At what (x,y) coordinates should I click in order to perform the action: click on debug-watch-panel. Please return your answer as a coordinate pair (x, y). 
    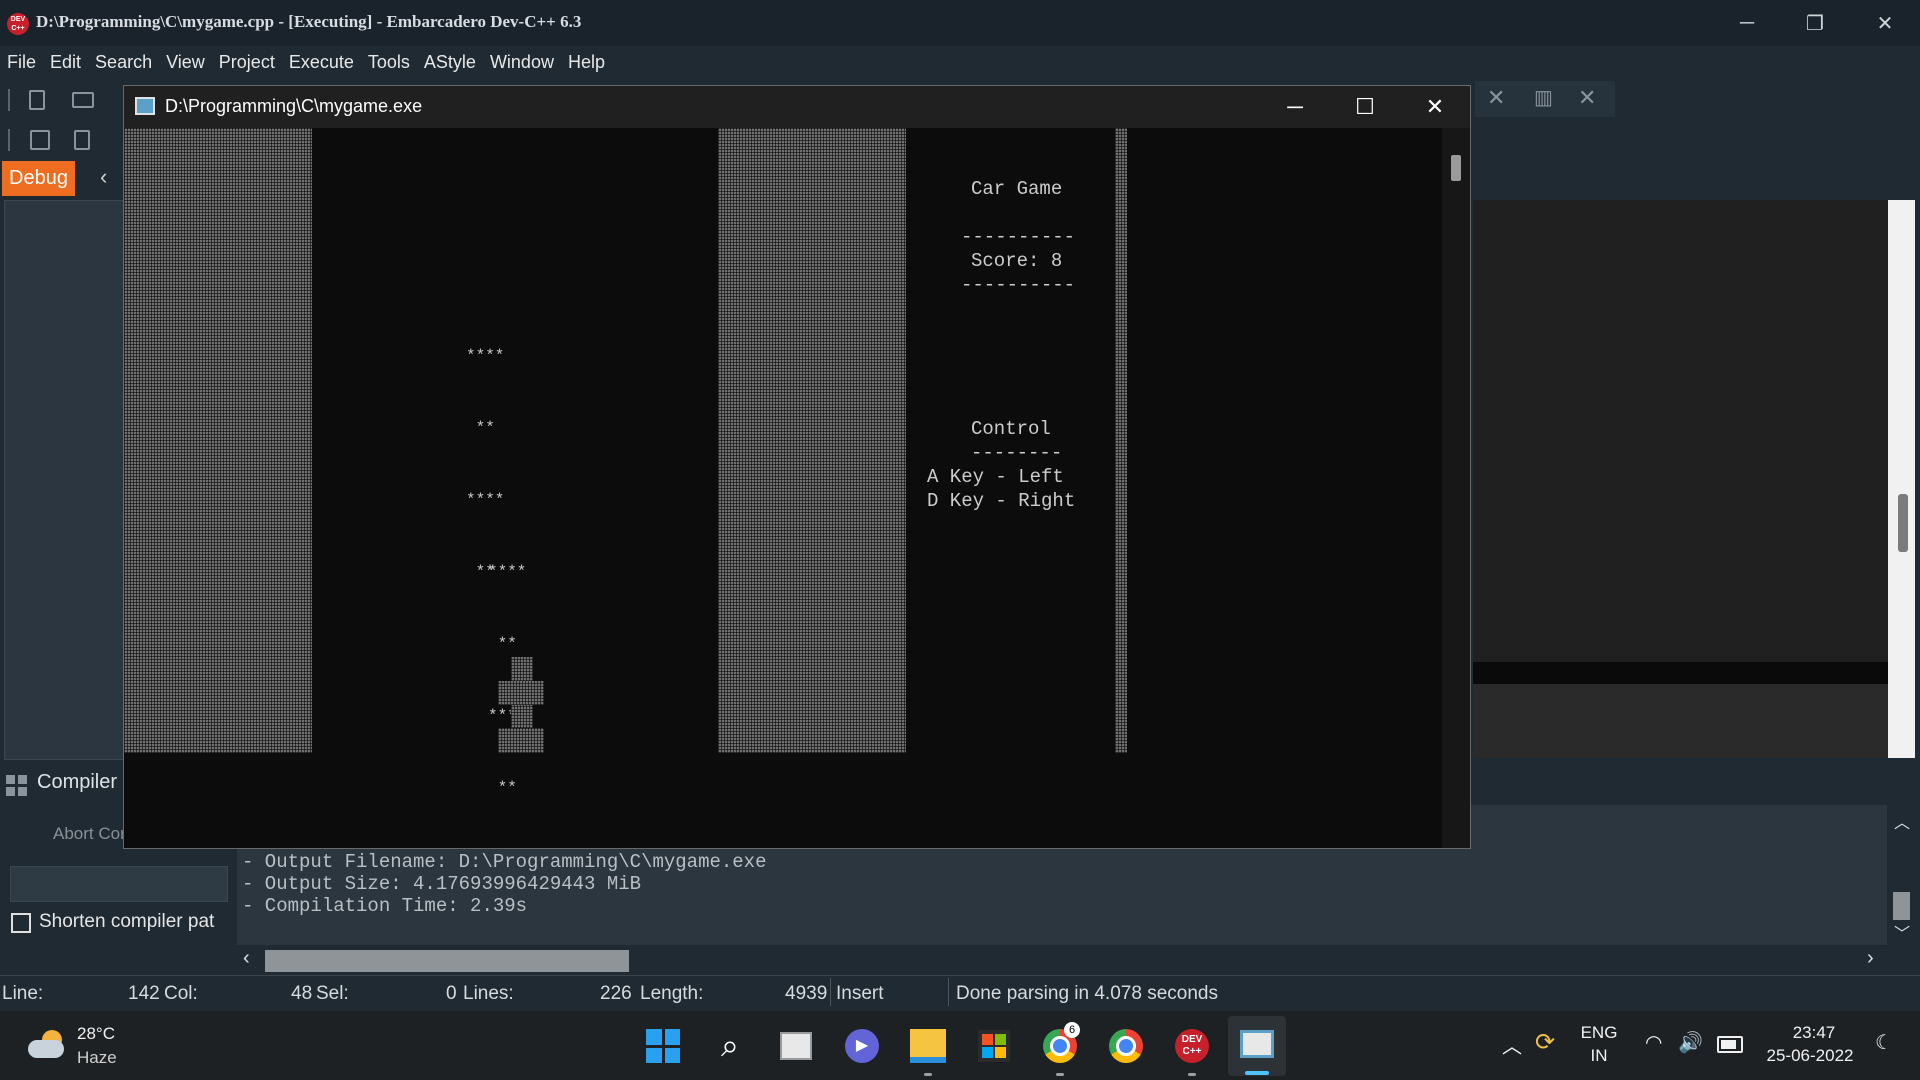
    Looking at the image, I should click on (64, 480).